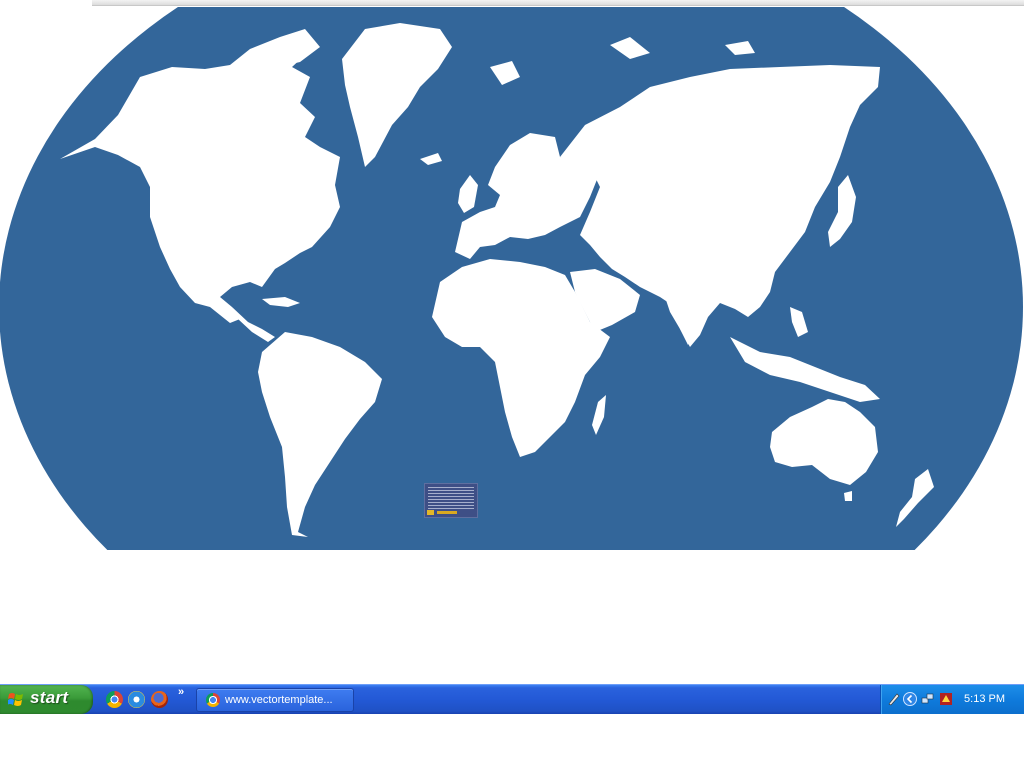  I want to click on window-frame-bottom, so click(558, 3).